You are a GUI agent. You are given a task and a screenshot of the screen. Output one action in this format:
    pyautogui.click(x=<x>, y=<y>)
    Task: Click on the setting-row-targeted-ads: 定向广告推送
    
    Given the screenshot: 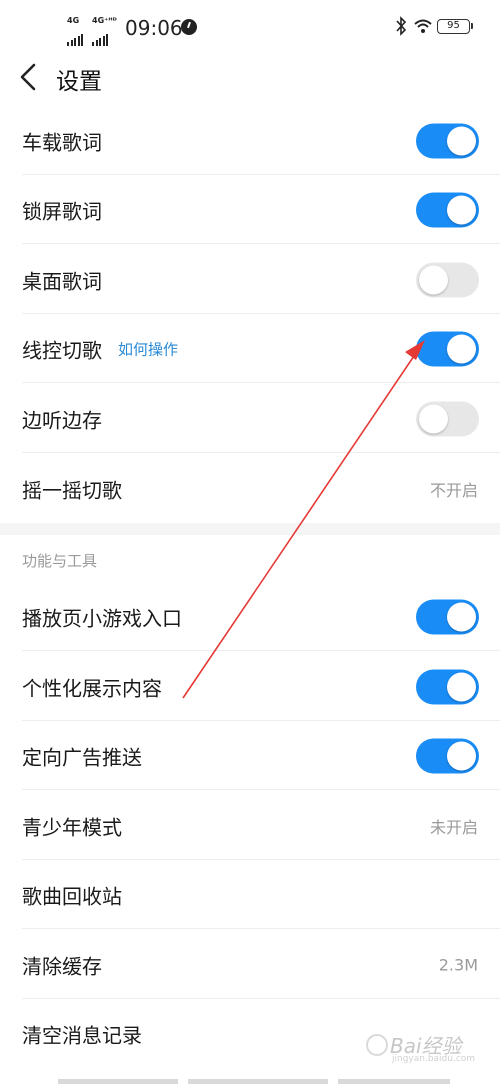 What is the action you would take?
    pyautogui.click(x=250, y=755)
    